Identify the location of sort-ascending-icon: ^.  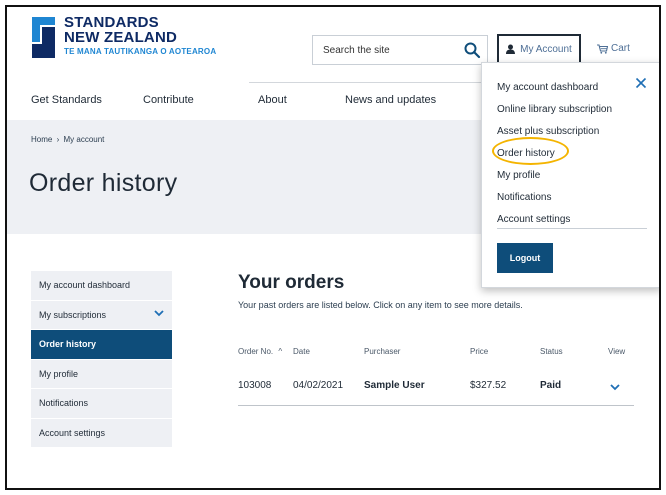
(280, 351).